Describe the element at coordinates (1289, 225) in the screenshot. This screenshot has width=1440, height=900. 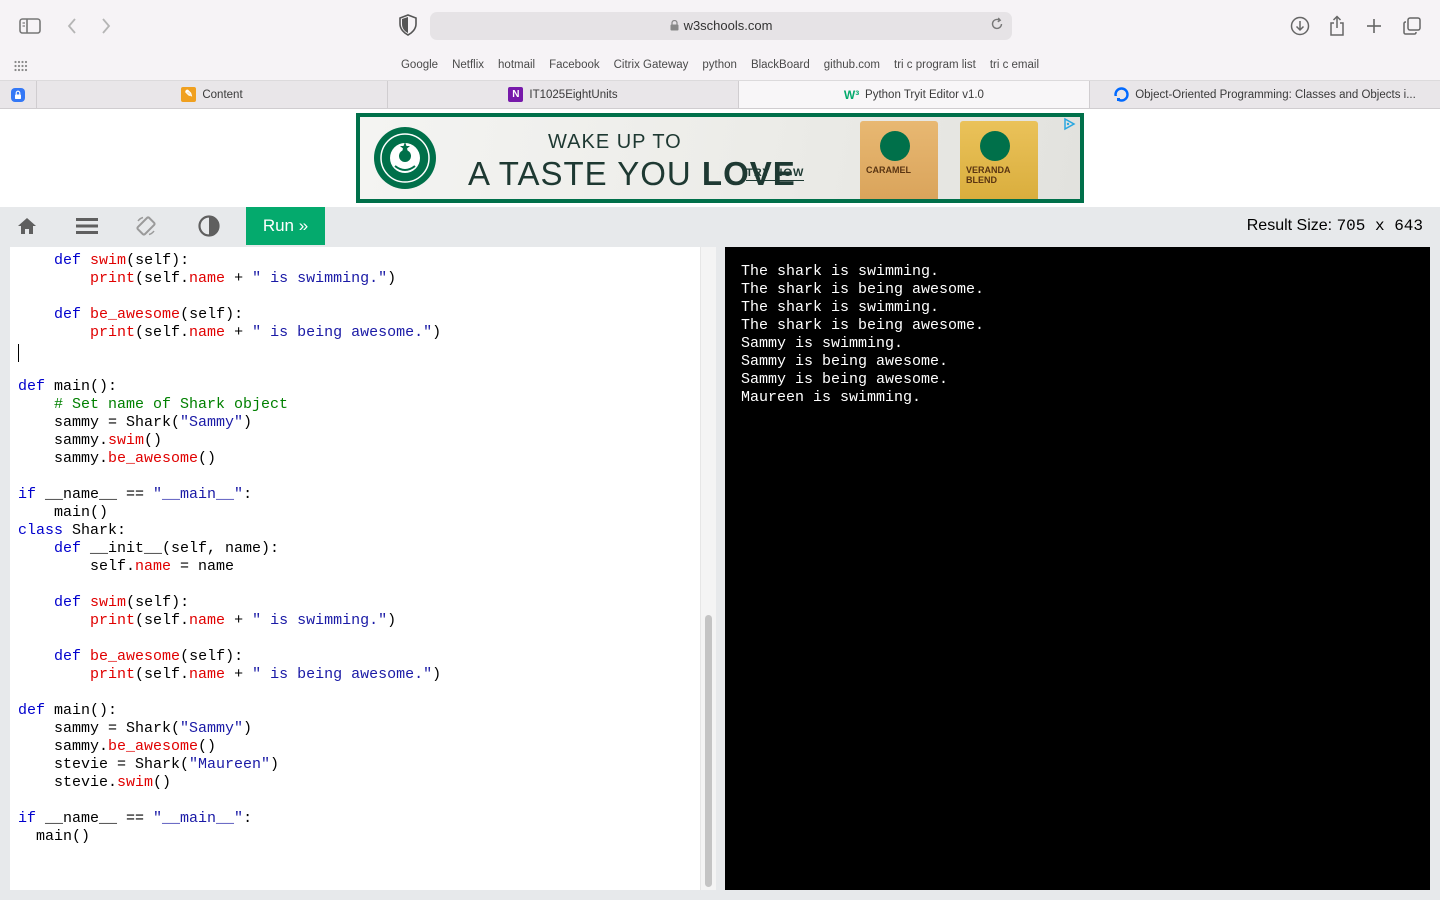
I see `result-size-label: Result Size:` at that location.